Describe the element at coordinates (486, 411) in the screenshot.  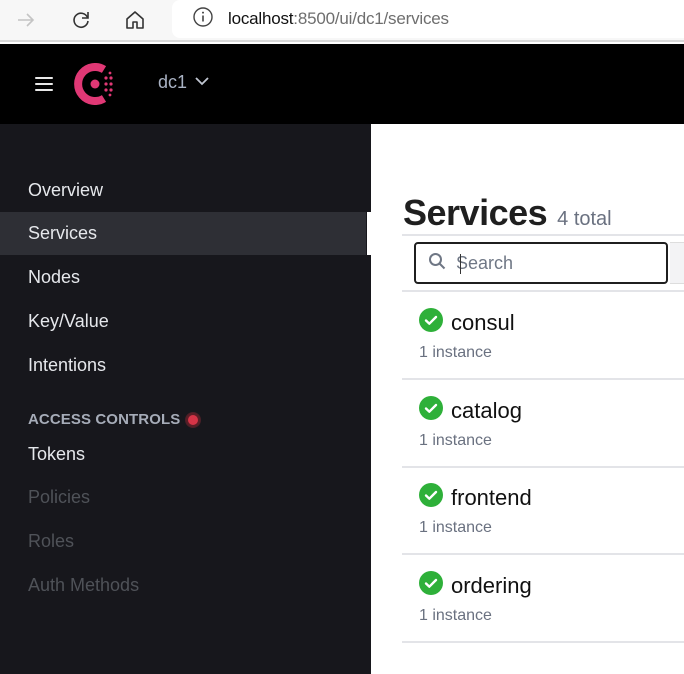
I see `service-name: catalog` at that location.